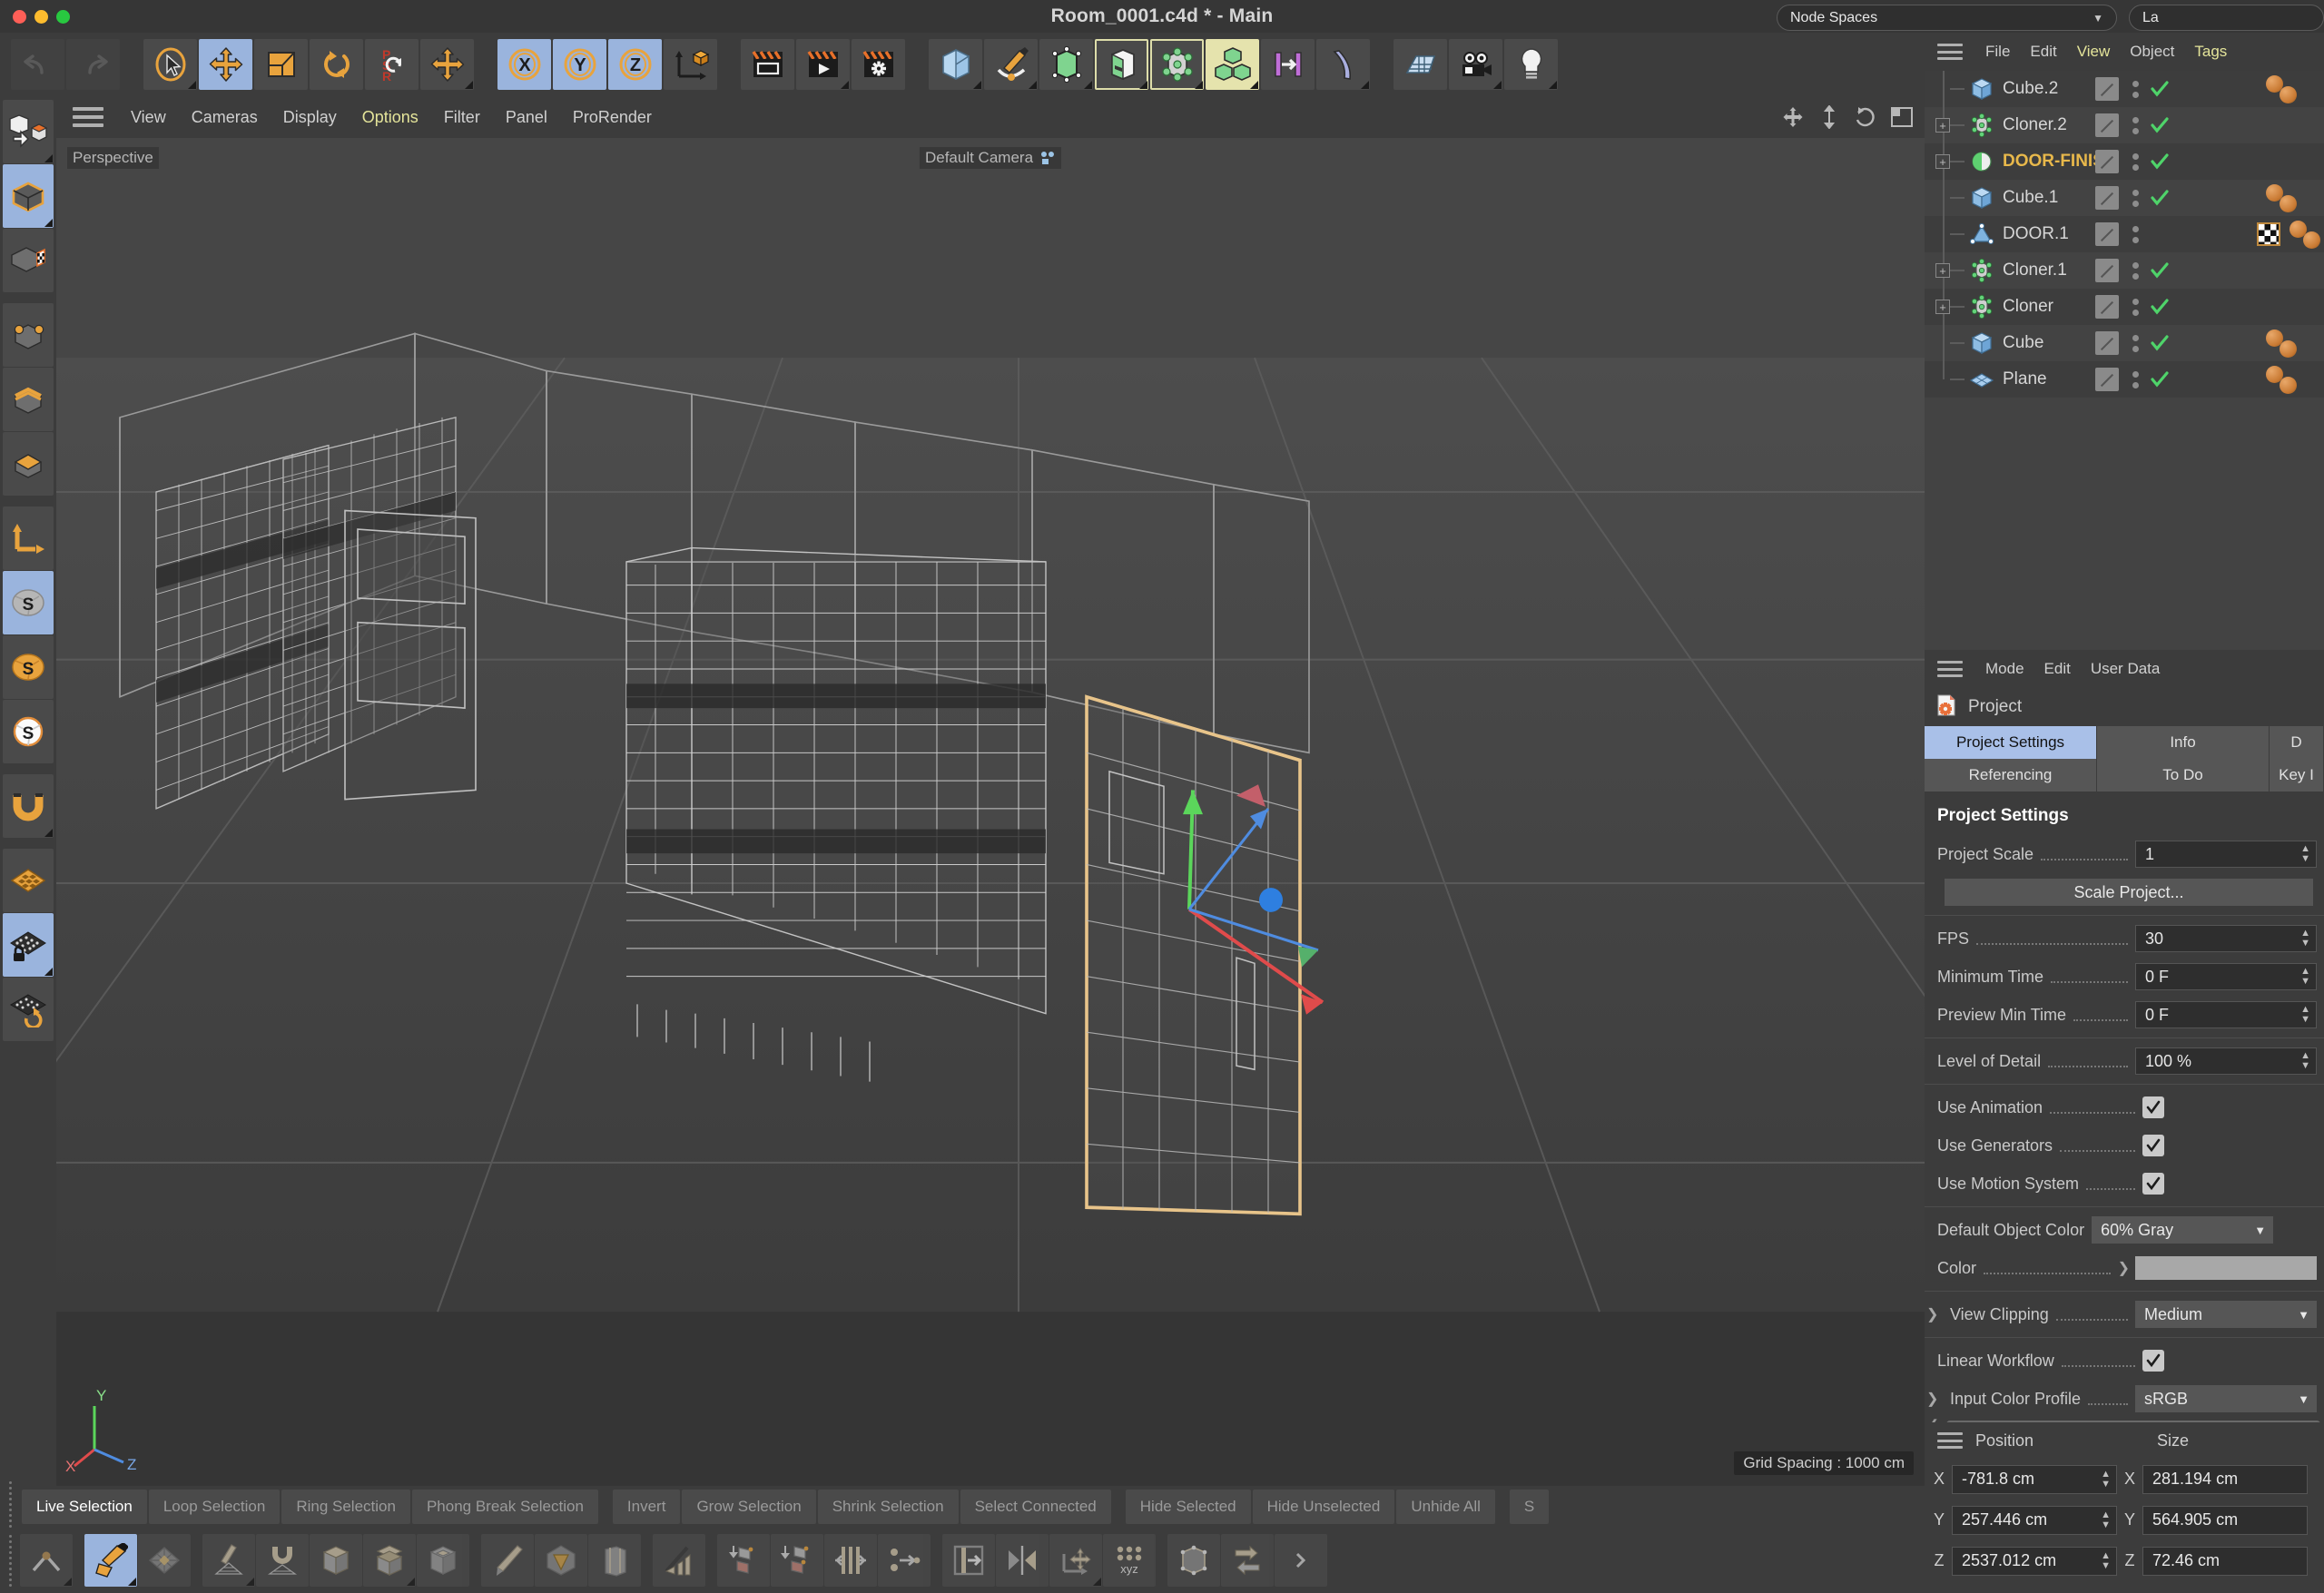 The image size is (2324, 1593). What do you see at coordinates (28, 945) in the screenshot?
I see `lock-workplane-button` at bounding box center [28, 945].